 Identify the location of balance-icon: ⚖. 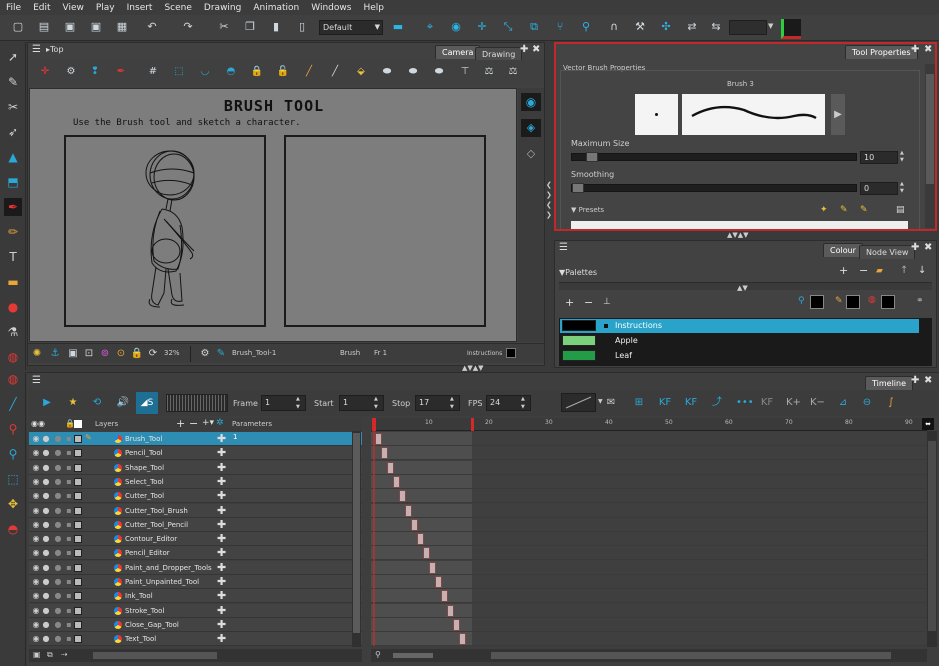
(489, 72).